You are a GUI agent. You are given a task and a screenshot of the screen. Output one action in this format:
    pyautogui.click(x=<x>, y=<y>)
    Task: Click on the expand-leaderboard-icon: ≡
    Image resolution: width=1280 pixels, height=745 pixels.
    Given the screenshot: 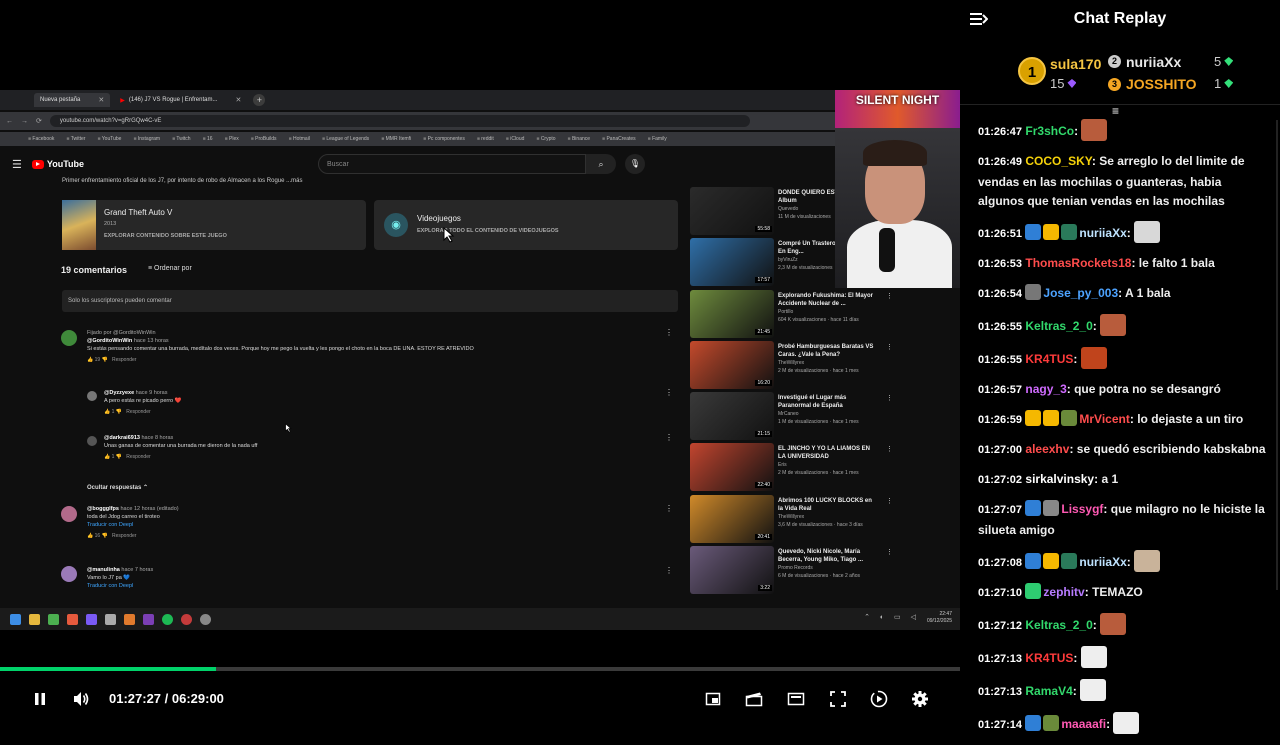 What is the action you would take?
    pyautogui.click(x=1115, y=111)
    